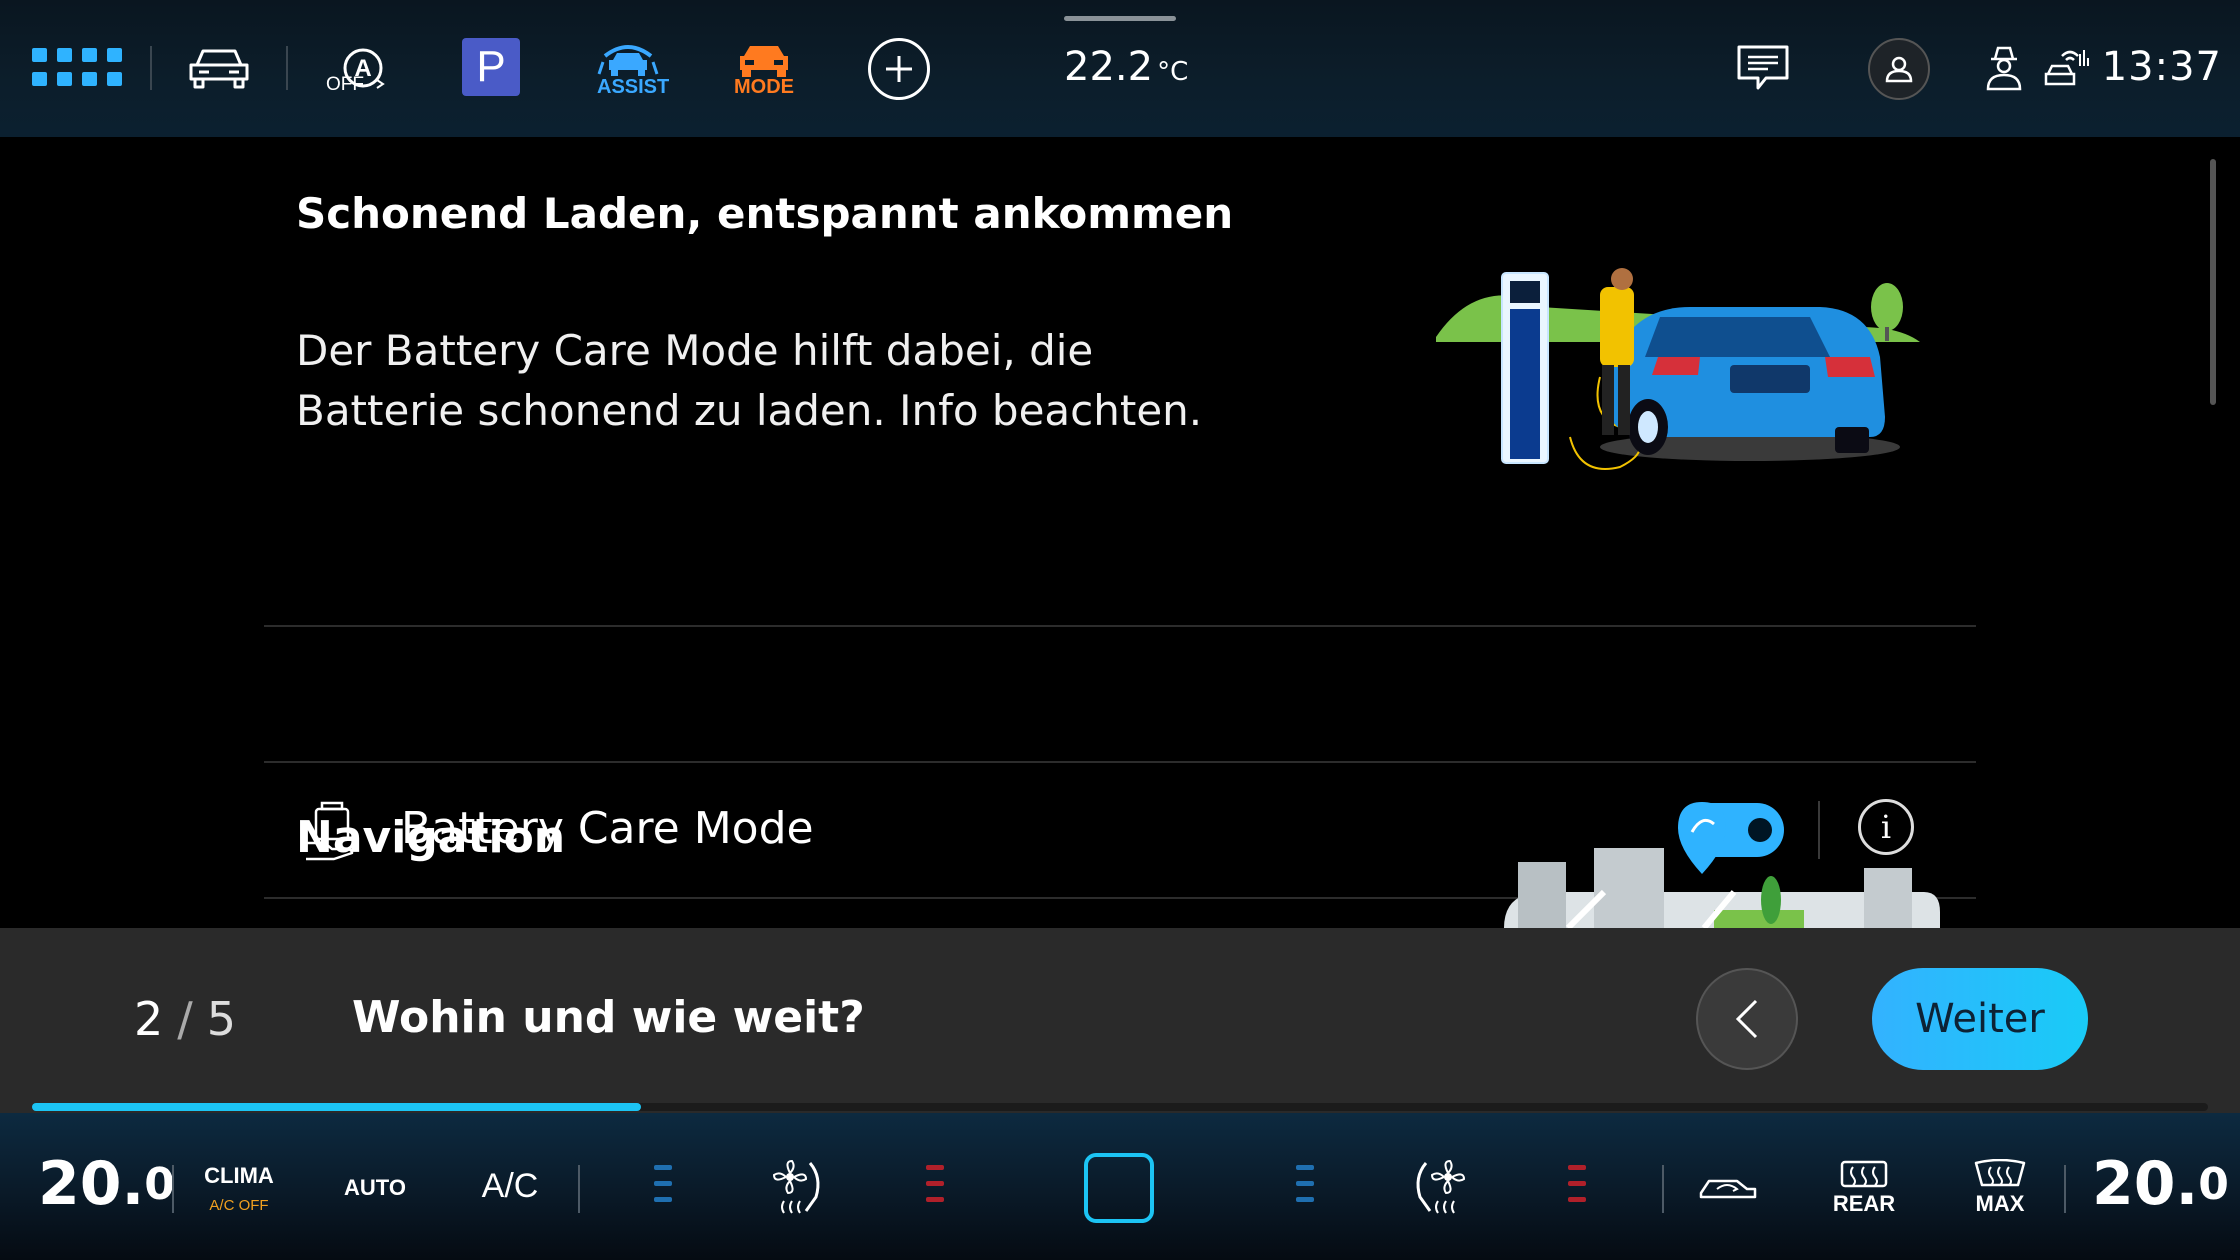  What do you see at coordinates (2161, 67) in the screenshot?
I see `clock: 13:37` at bounding box center [2161, 67].